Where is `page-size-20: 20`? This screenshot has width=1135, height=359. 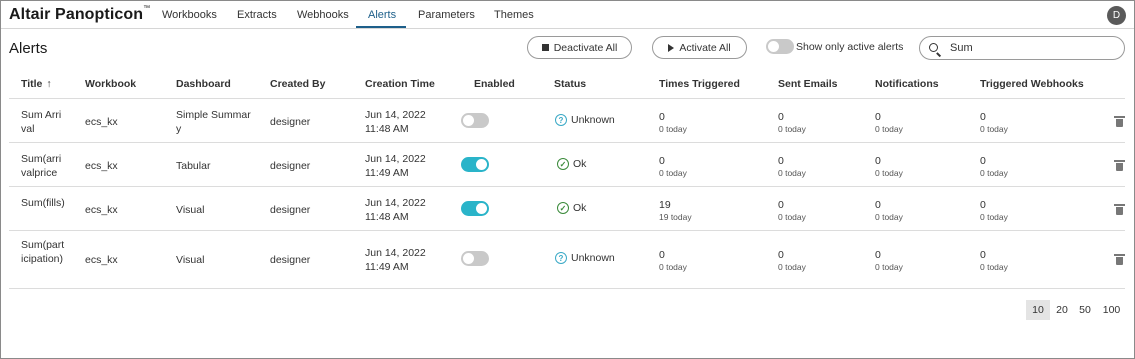 page-size-20: 20 is located at coordinates (1062, 310).